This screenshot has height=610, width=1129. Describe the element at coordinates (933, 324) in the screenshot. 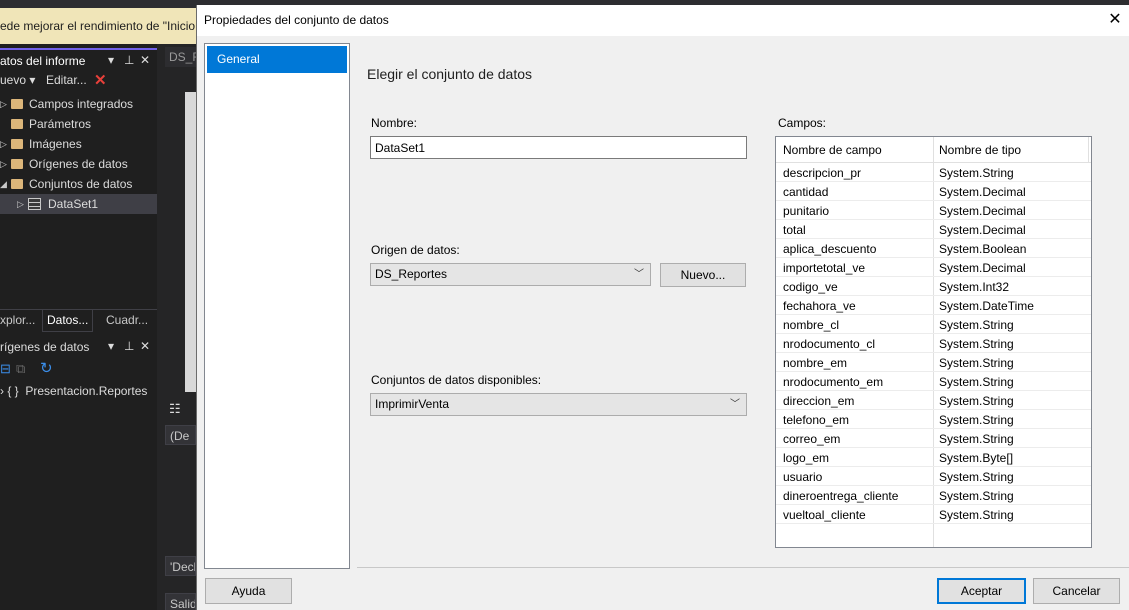

I see `table-row: nombre_cl System.String` at that location.